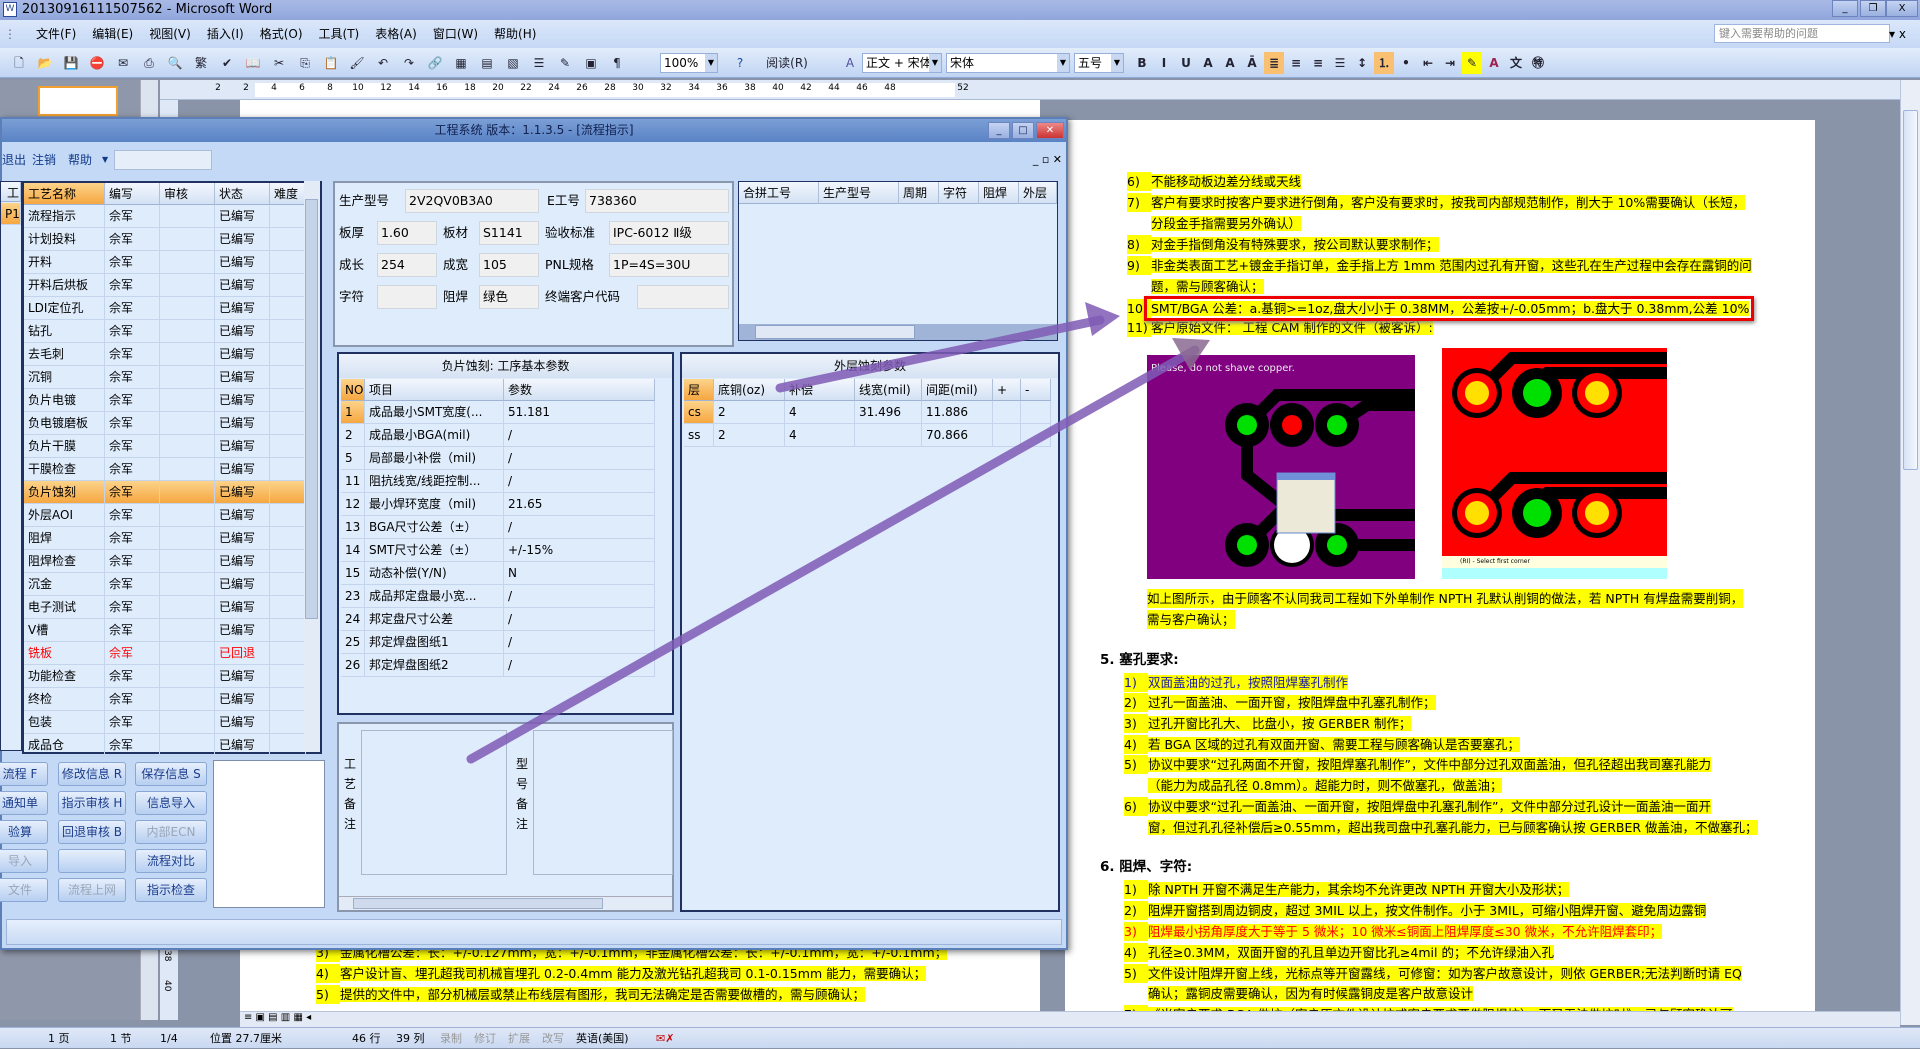 This screenshot has width=1920, height=1049. What do you see at coordinates (64, 515) in the screenshot?
I see `process-cell: 外层AOI` at bounding box center [64, 515].